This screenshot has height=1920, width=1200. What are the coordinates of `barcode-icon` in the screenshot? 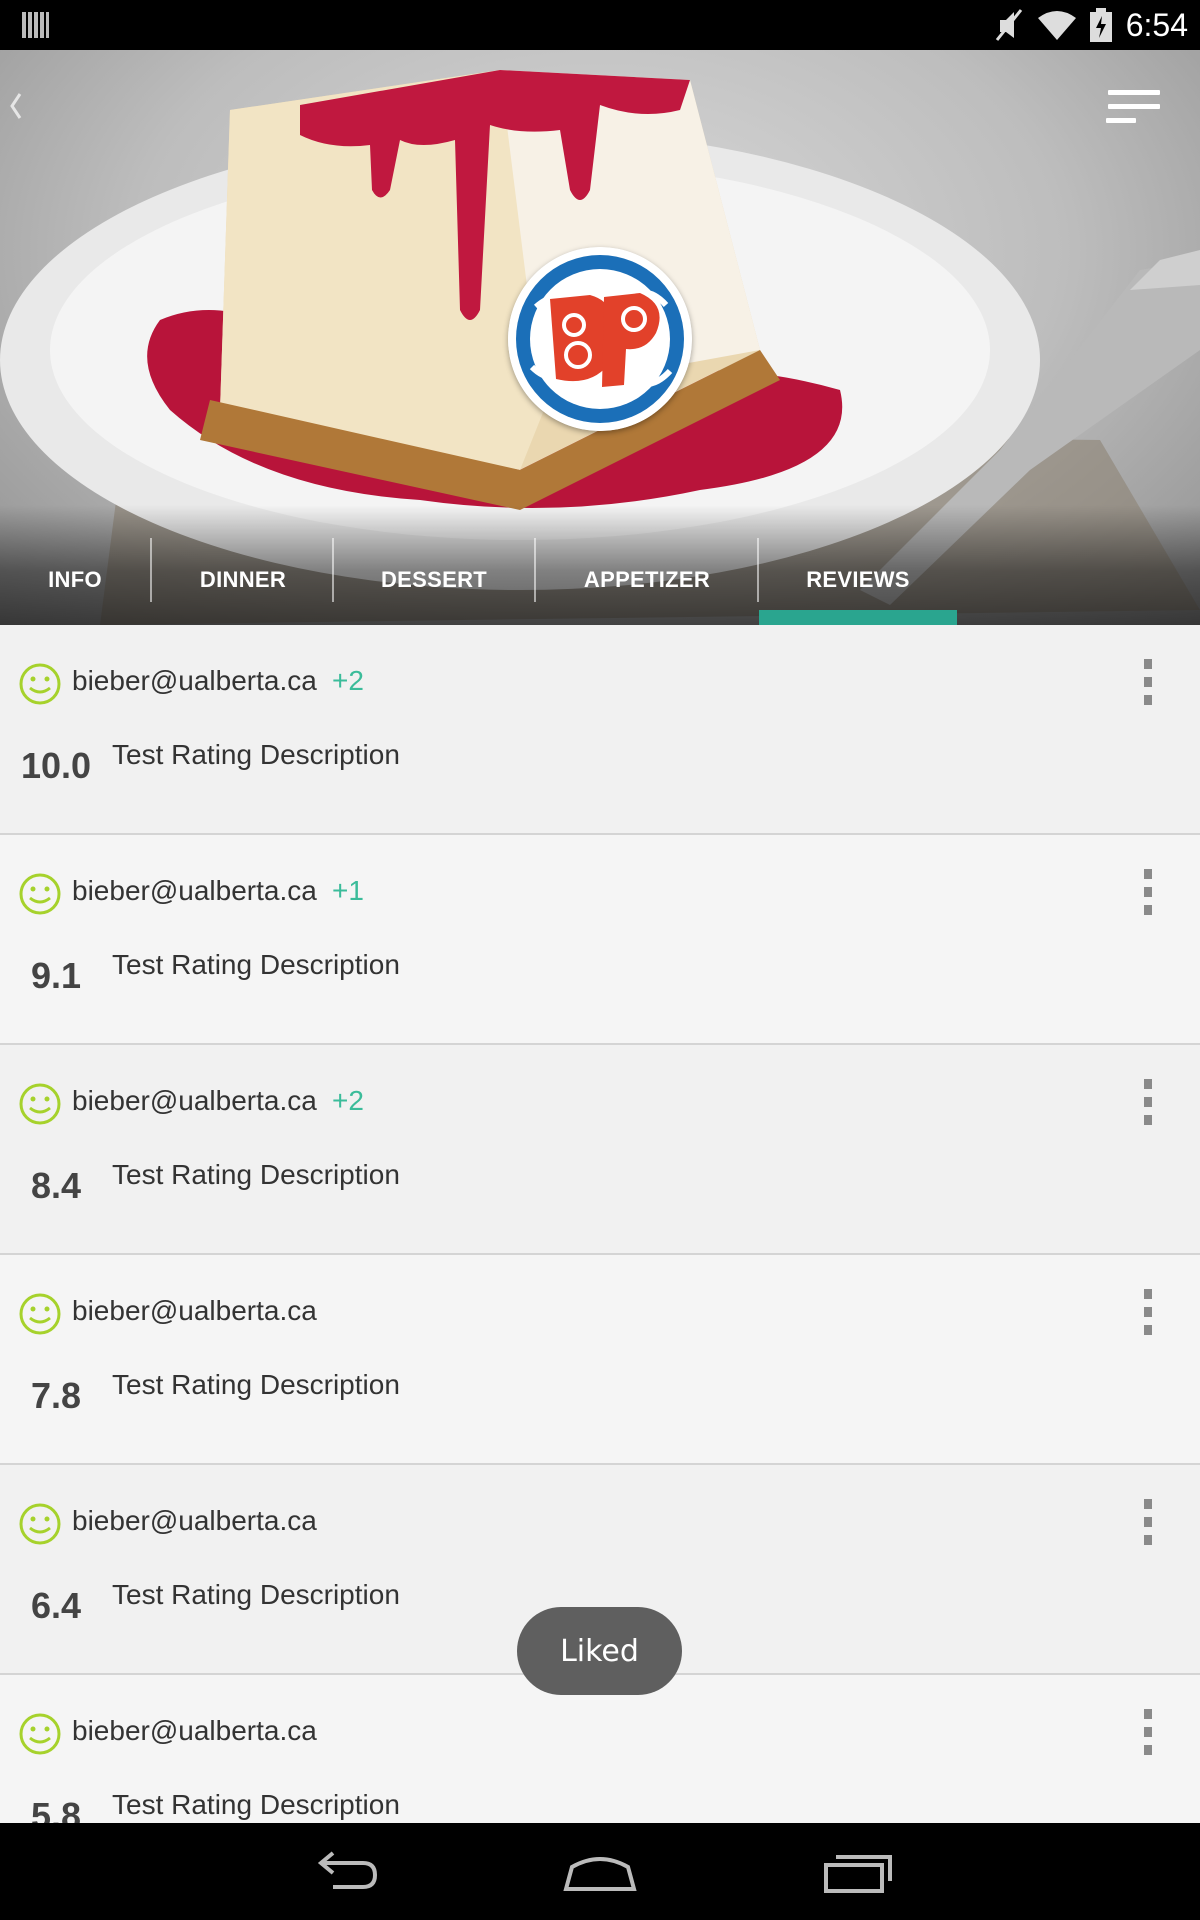 It's located at (36, 25).